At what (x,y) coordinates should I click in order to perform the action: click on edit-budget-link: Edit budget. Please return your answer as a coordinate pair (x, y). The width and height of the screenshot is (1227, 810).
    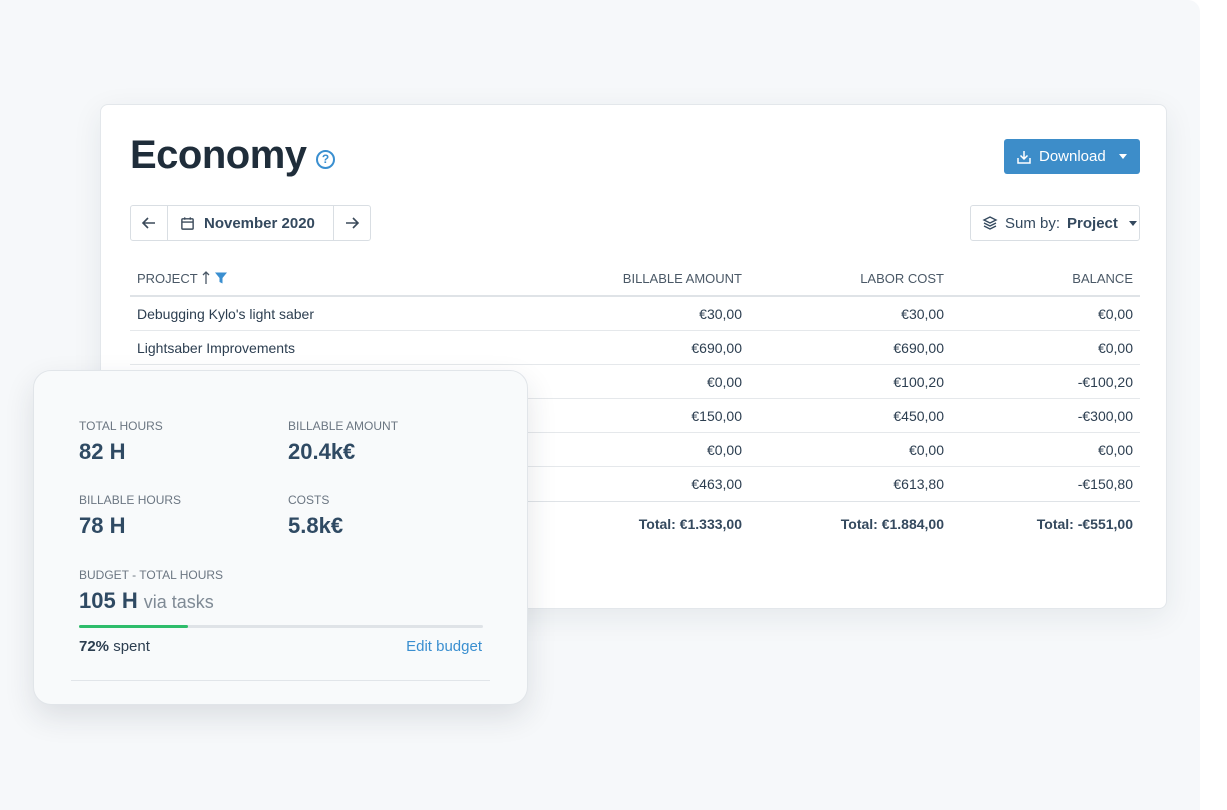
    Looking at the image, I should click on (444, 646).